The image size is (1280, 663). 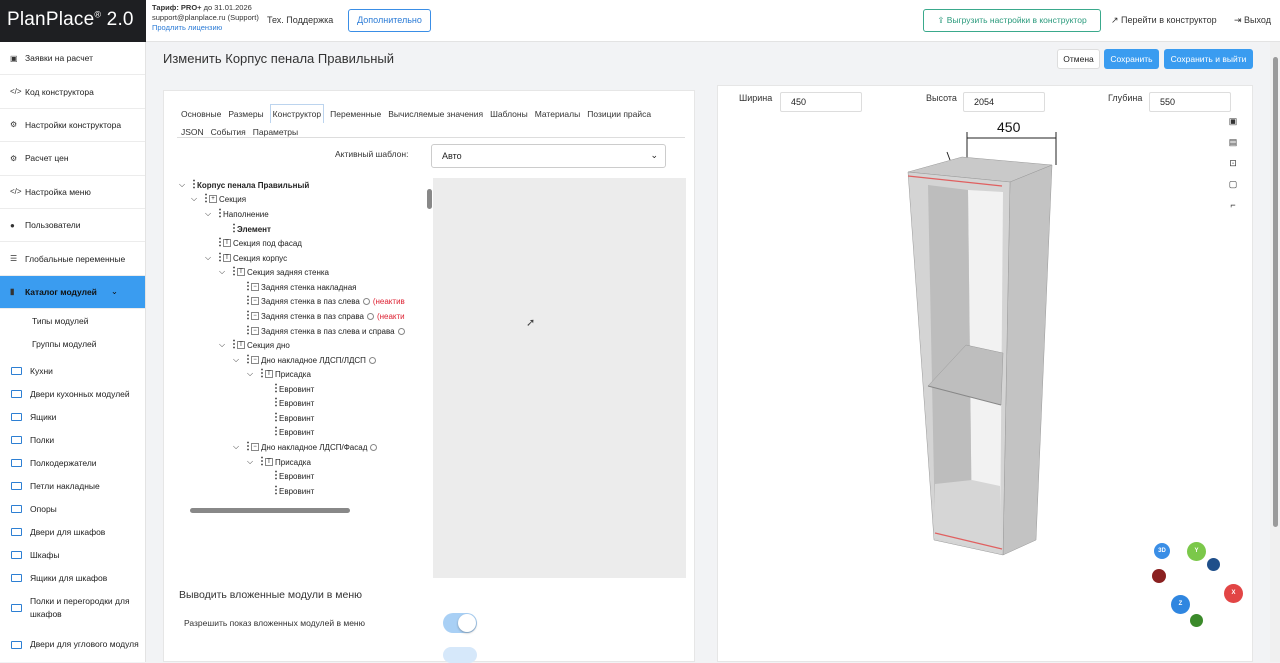 I want to click on axis-y-button: Y, so click(x=1196, y=551).